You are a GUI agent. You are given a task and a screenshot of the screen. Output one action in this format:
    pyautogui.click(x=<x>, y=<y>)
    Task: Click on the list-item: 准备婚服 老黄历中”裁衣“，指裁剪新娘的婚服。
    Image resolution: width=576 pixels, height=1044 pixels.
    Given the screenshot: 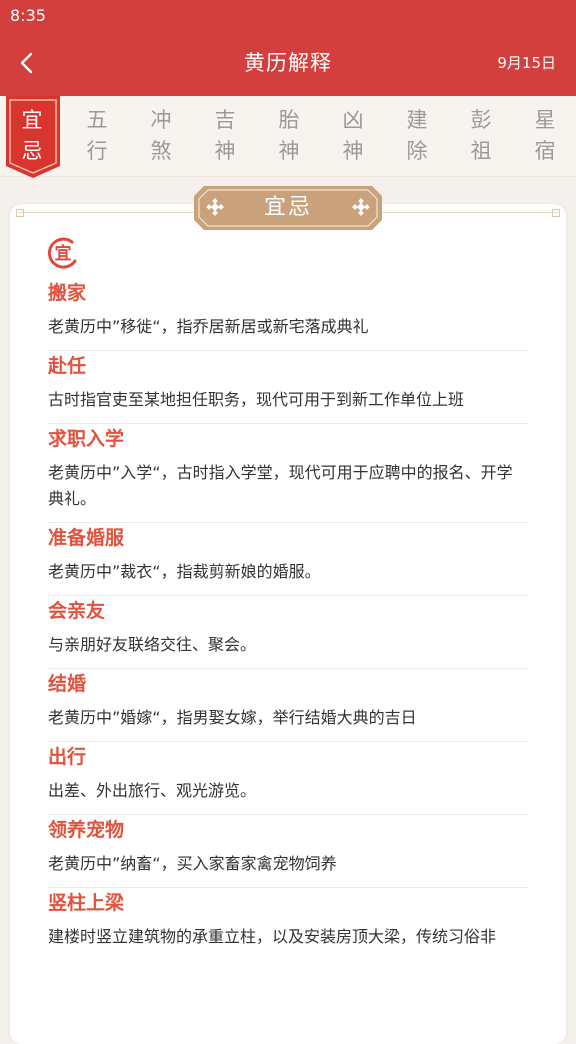 What is the action you would take?
    pyautogui.click(x=288, y=559)
    